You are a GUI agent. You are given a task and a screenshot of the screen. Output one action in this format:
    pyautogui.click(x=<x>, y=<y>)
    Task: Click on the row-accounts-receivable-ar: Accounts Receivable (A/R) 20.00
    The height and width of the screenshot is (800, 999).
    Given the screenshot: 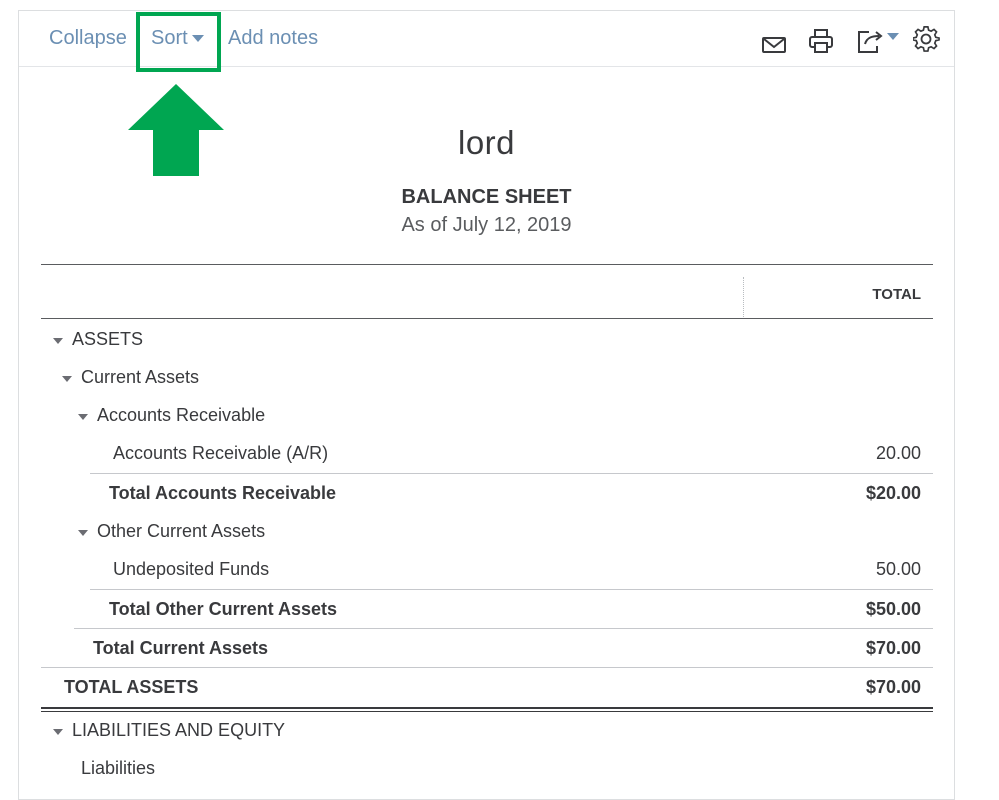 What is the action you would take?
    pyautogui.click(x=487, y=453)
    